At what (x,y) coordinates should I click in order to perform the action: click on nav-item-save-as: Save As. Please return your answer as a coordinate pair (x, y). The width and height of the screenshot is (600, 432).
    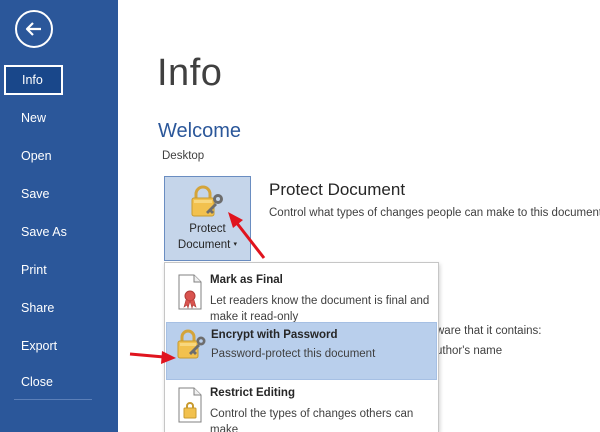
    Looking at the image, I should click on (59, 232).